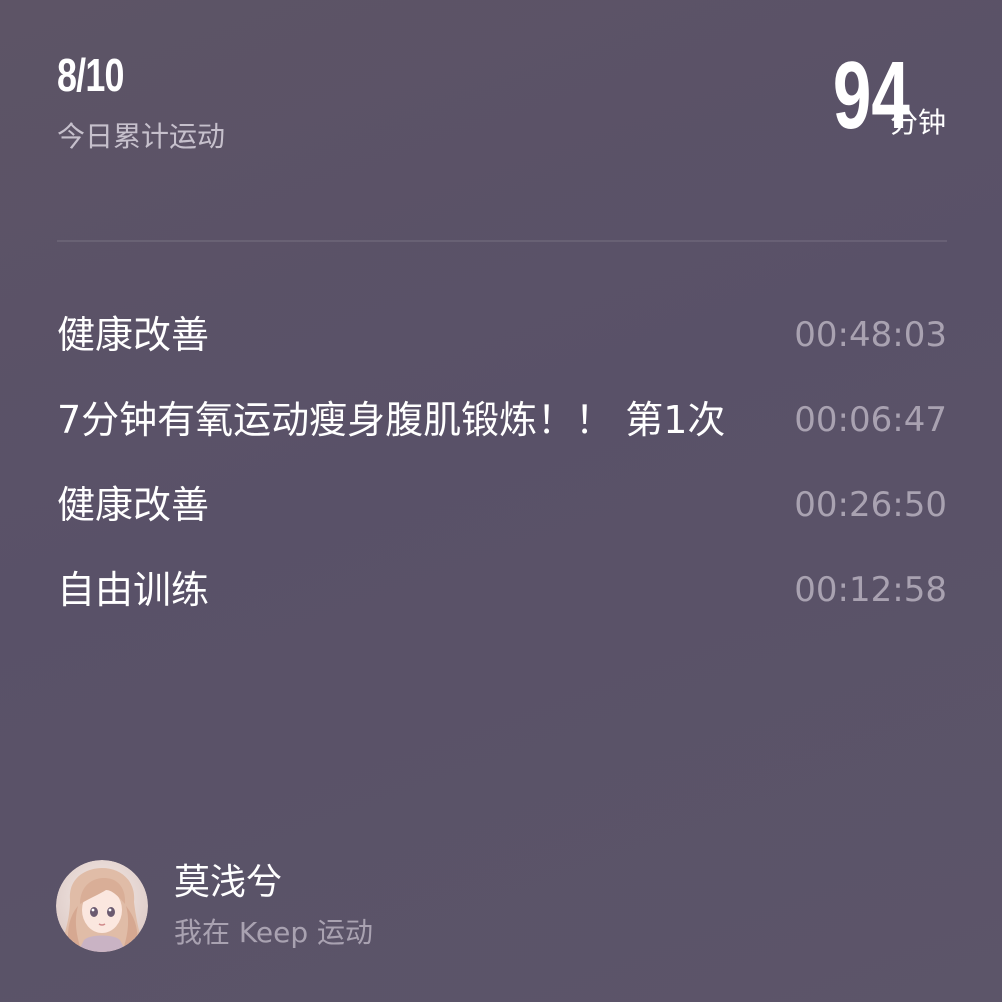 The height and width of the screenshot is (1002, 1002). I want to click on activity-duration: 00:06:47, so click(870, 420).